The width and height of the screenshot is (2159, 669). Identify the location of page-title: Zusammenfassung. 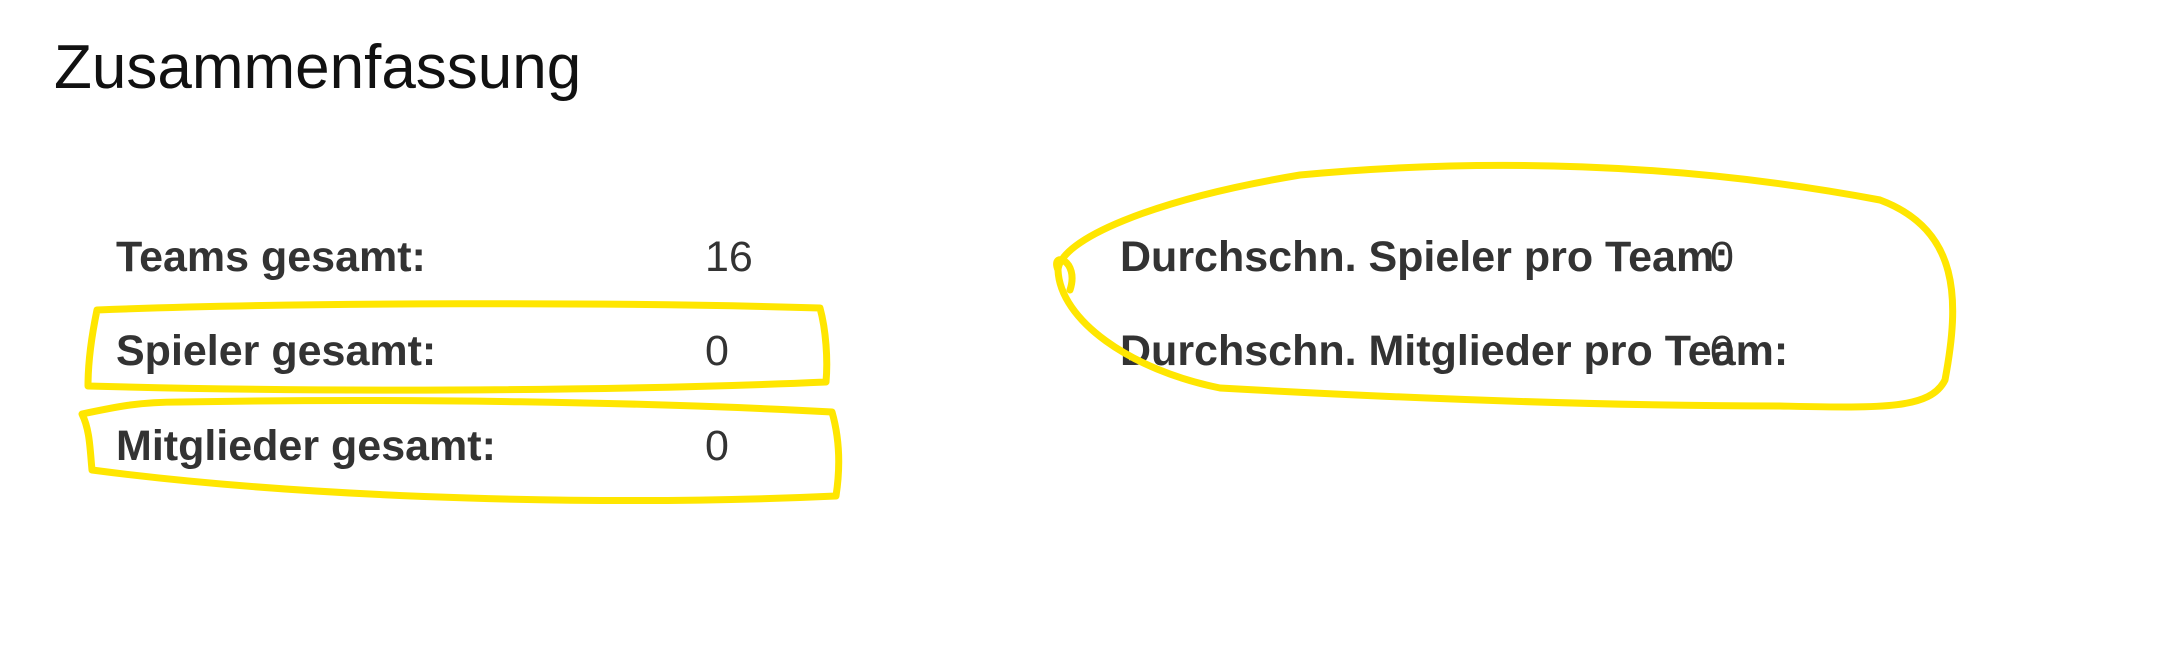
(318, 67).